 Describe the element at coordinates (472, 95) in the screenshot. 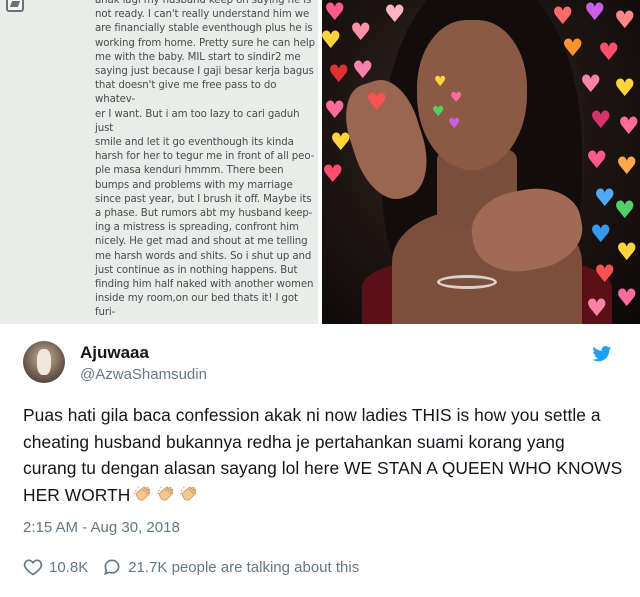

I see `photo-face` at that location.